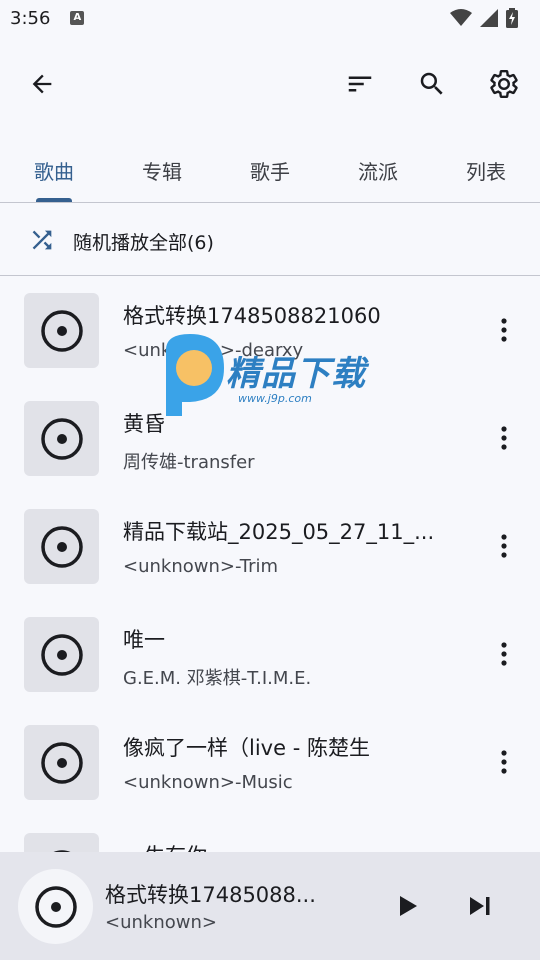 The height and width of the screenshot is (960, 540). Describe the element at coordinates (270, 84) in the screenshot. I see `app-bar` at that location.